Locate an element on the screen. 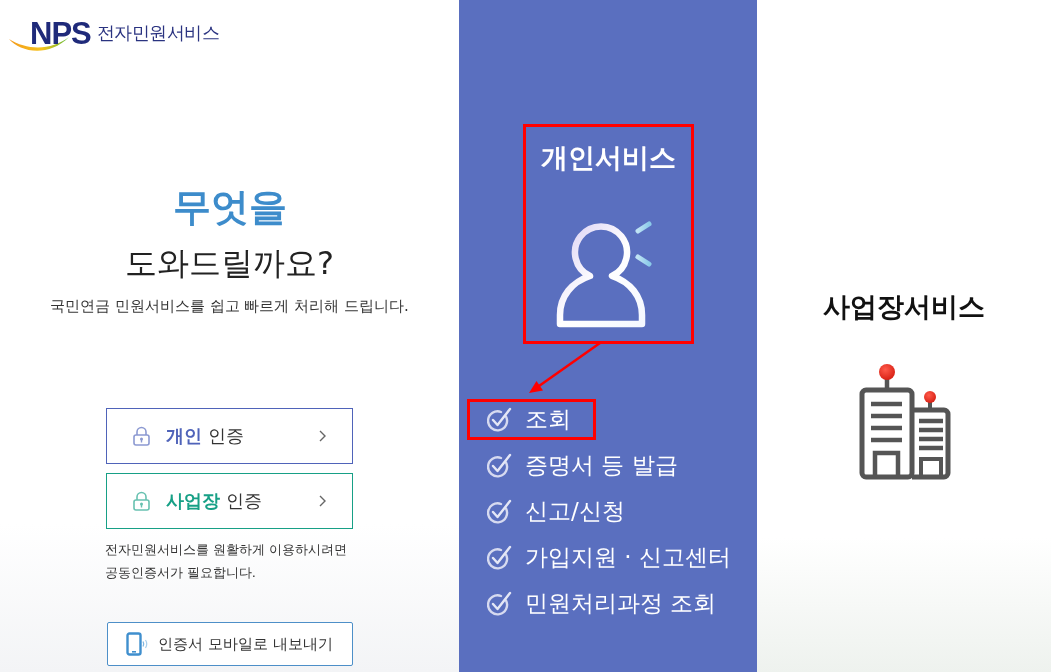  mobile-export-button: 인증서 모바일로 내보내기 is located at coordinates (229, 644).